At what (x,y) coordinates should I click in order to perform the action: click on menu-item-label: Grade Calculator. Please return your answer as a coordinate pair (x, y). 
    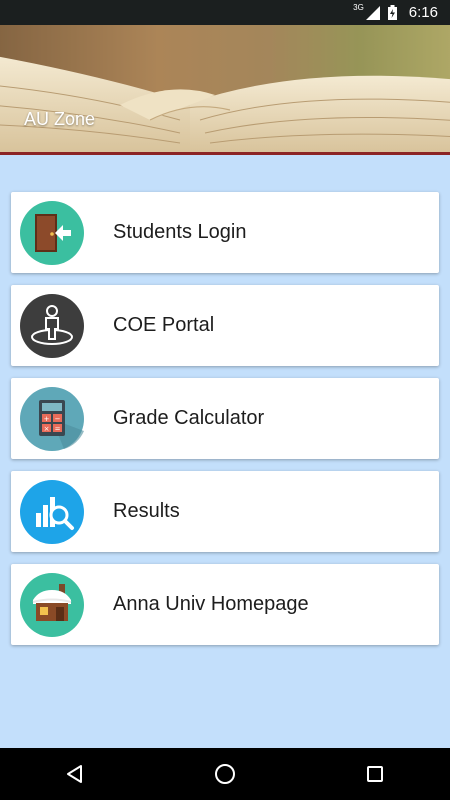
    Looking at the image, I should click on (189, 418).